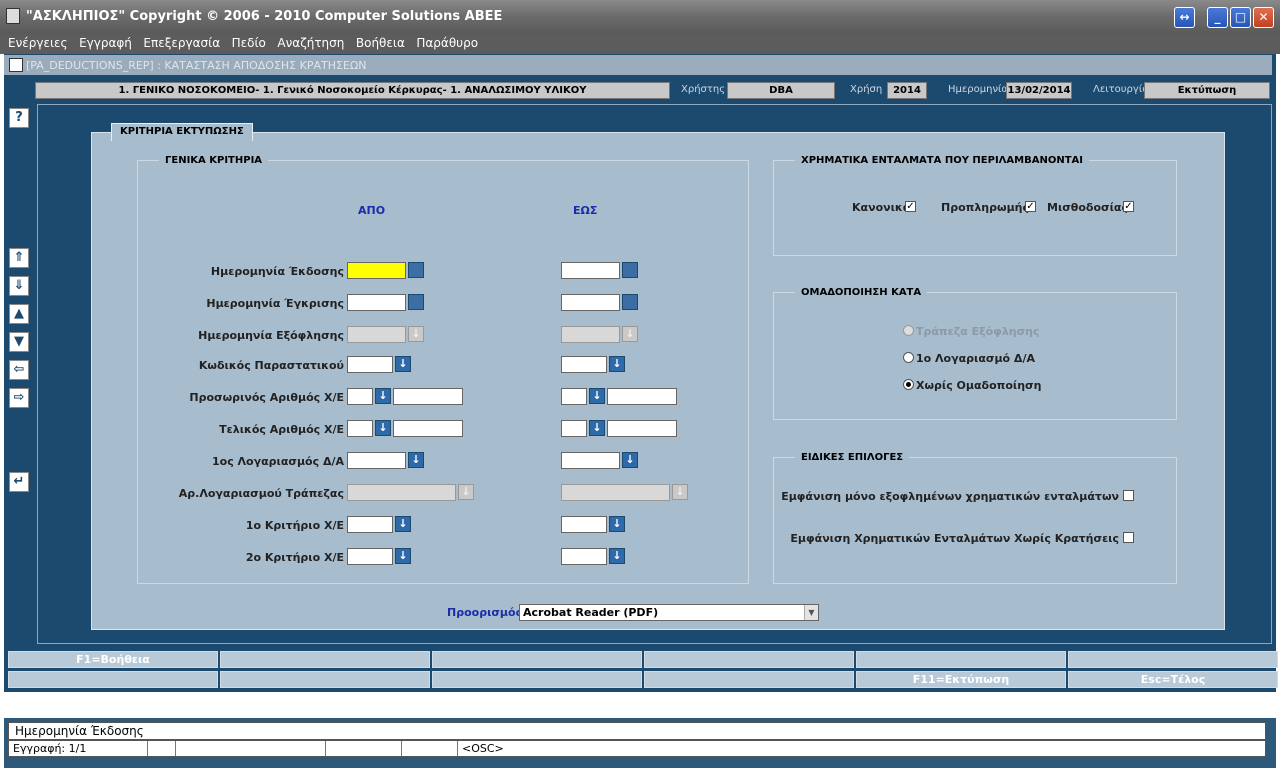  What do you see at coordinates (1128, 206) in the screenshot?
I see `payroll-checkbox: ✓` at bounding box center [1128, 206].